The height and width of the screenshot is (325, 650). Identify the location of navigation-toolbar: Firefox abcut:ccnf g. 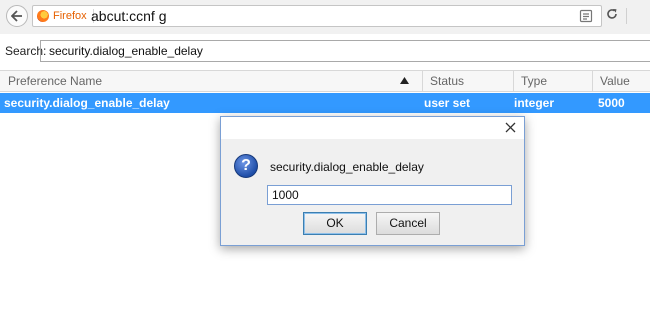
(325, 17).